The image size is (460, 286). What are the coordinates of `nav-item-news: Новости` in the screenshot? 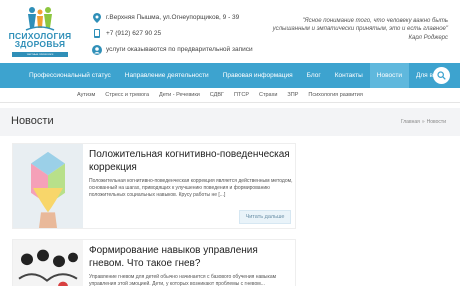 It's located at (389, 75).